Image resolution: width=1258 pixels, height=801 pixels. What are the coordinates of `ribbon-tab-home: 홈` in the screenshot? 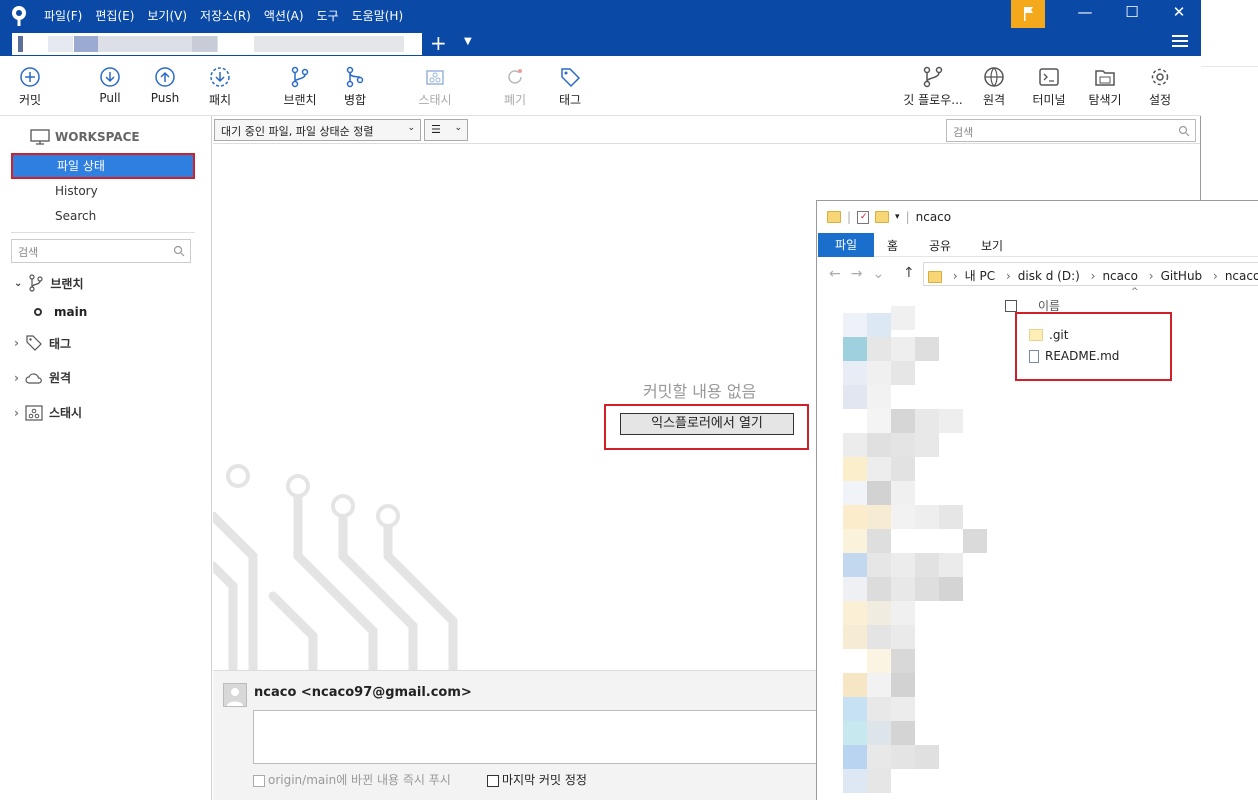 It's located at (892, 245).